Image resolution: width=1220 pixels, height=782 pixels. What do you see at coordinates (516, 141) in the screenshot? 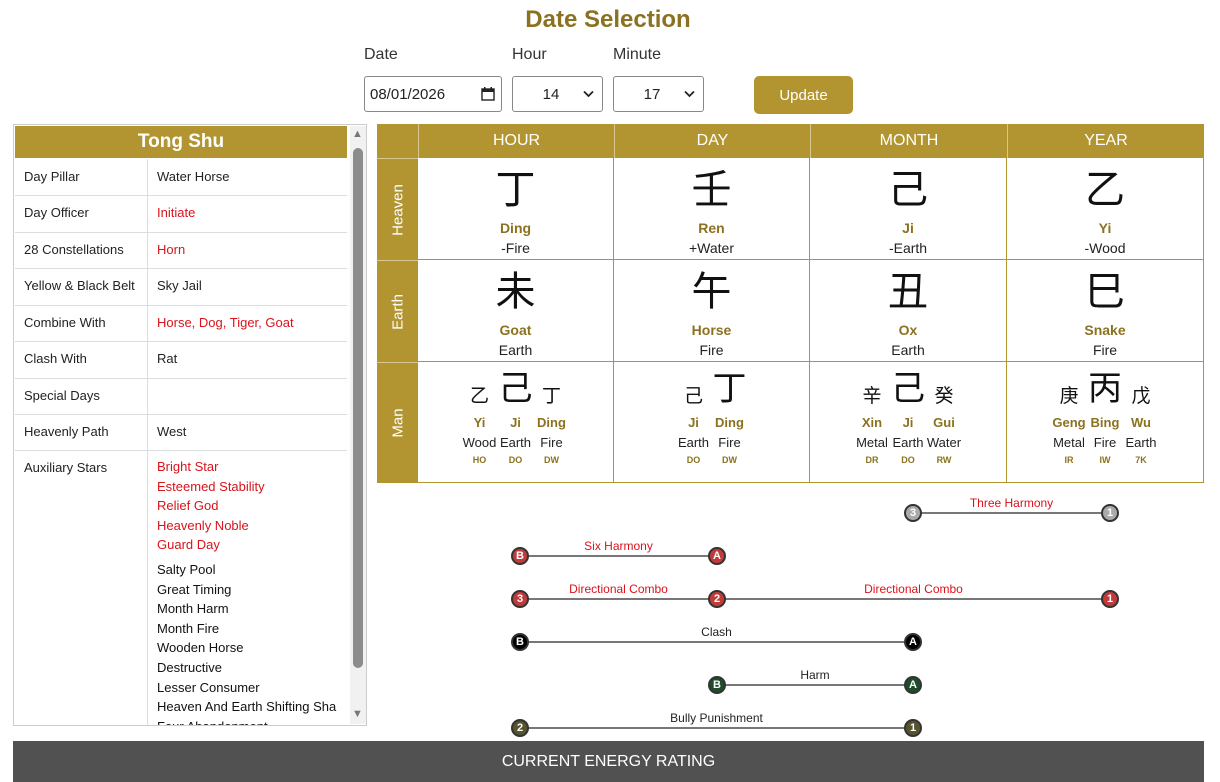
I see `column-header-hour: HOUR` at bounding box center [516, 141].